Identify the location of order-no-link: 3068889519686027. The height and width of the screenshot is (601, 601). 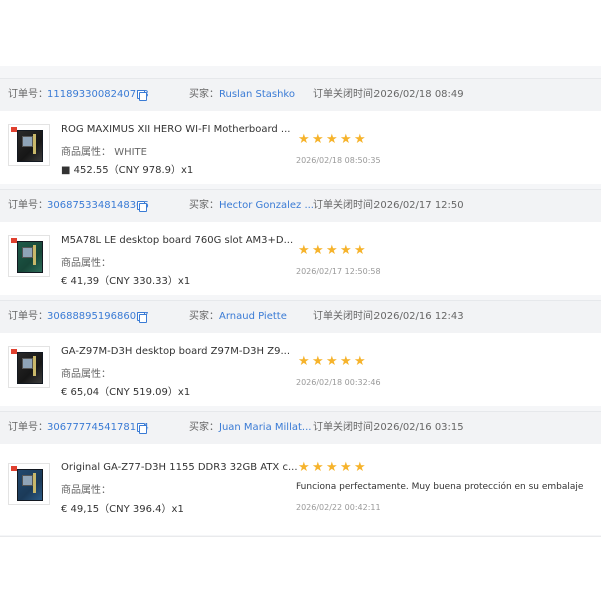
(98, 317).